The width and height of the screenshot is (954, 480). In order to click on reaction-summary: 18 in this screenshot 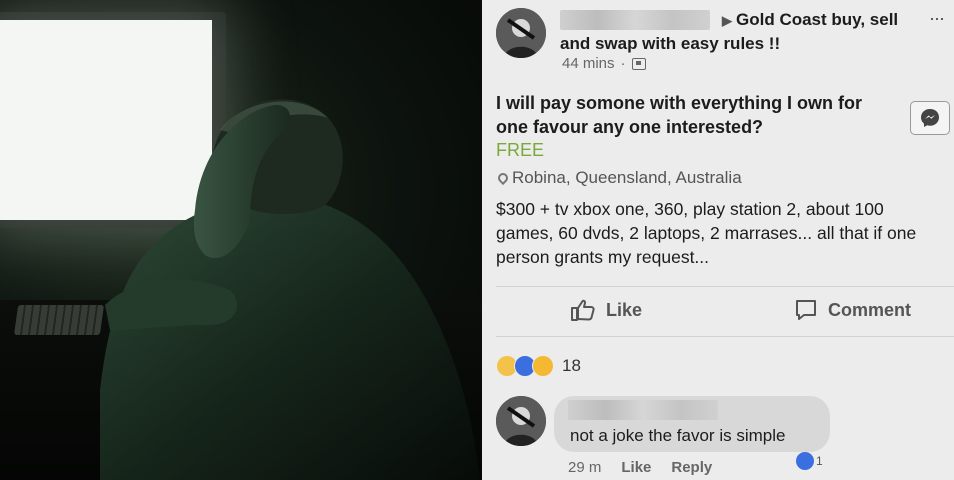, I will do `click(538, 366)`.